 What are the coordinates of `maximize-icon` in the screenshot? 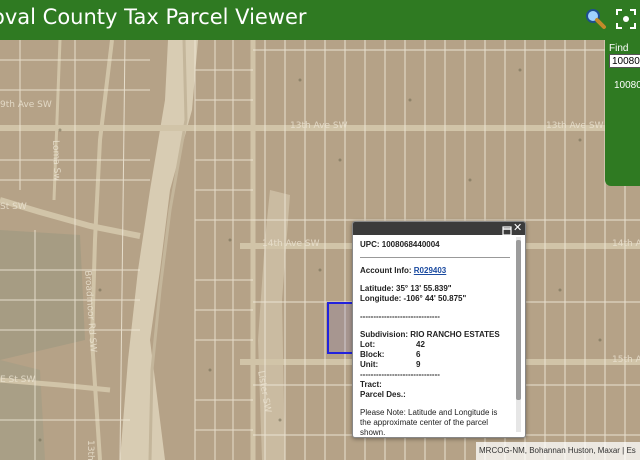 It's located at (507, 229).